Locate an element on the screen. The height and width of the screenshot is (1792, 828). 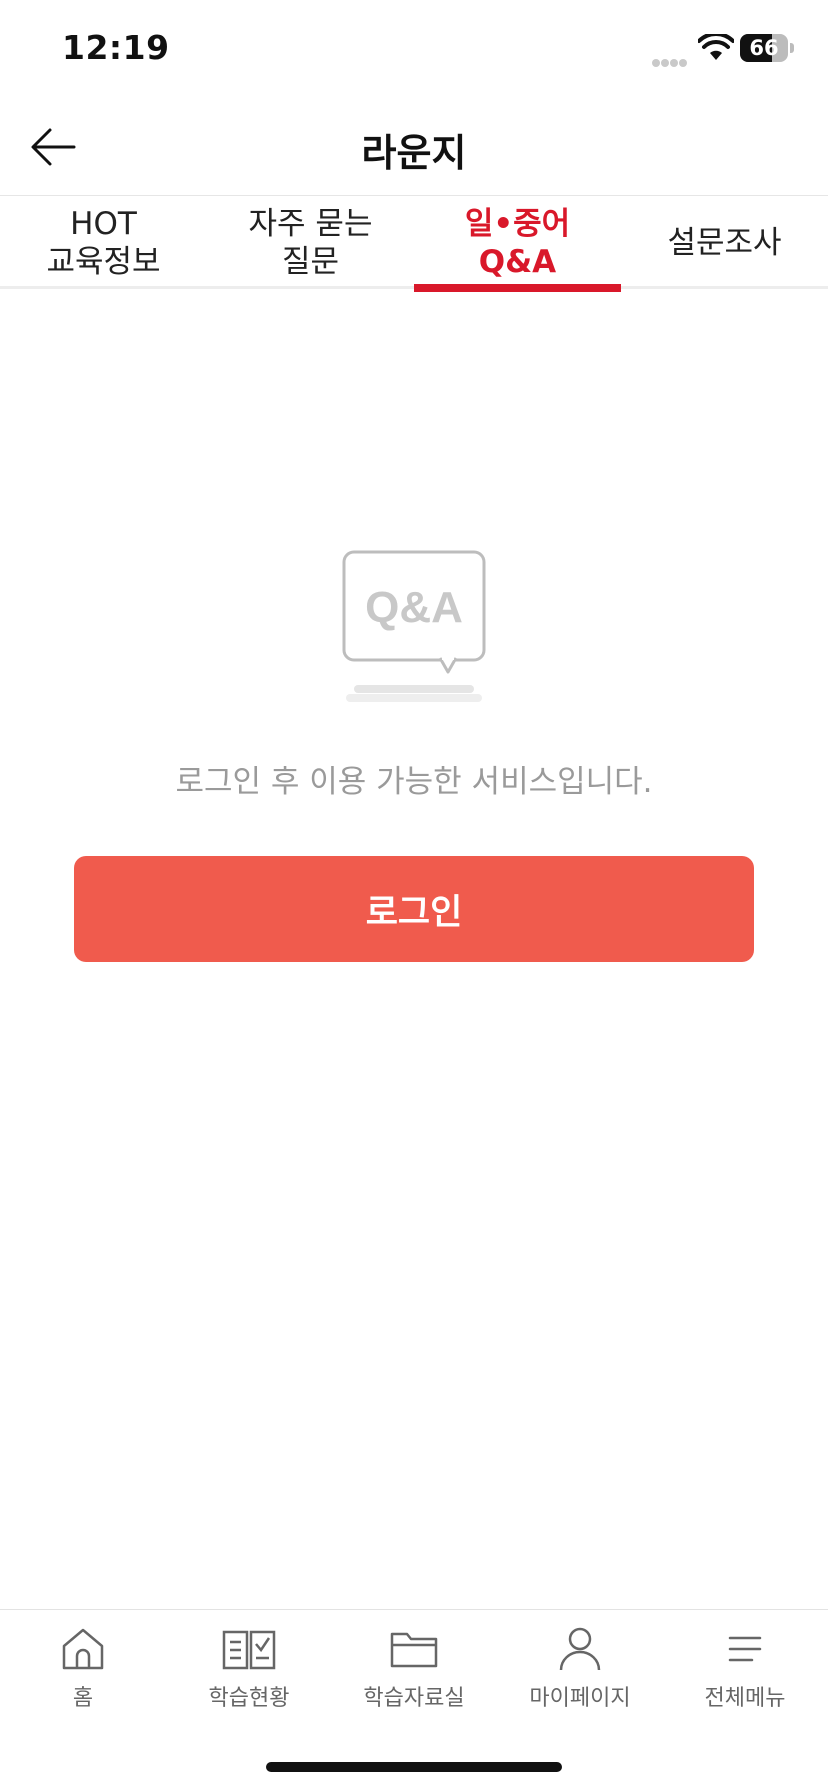
tab-label: HOT 교육정보 is located at coordinates (103, 243).